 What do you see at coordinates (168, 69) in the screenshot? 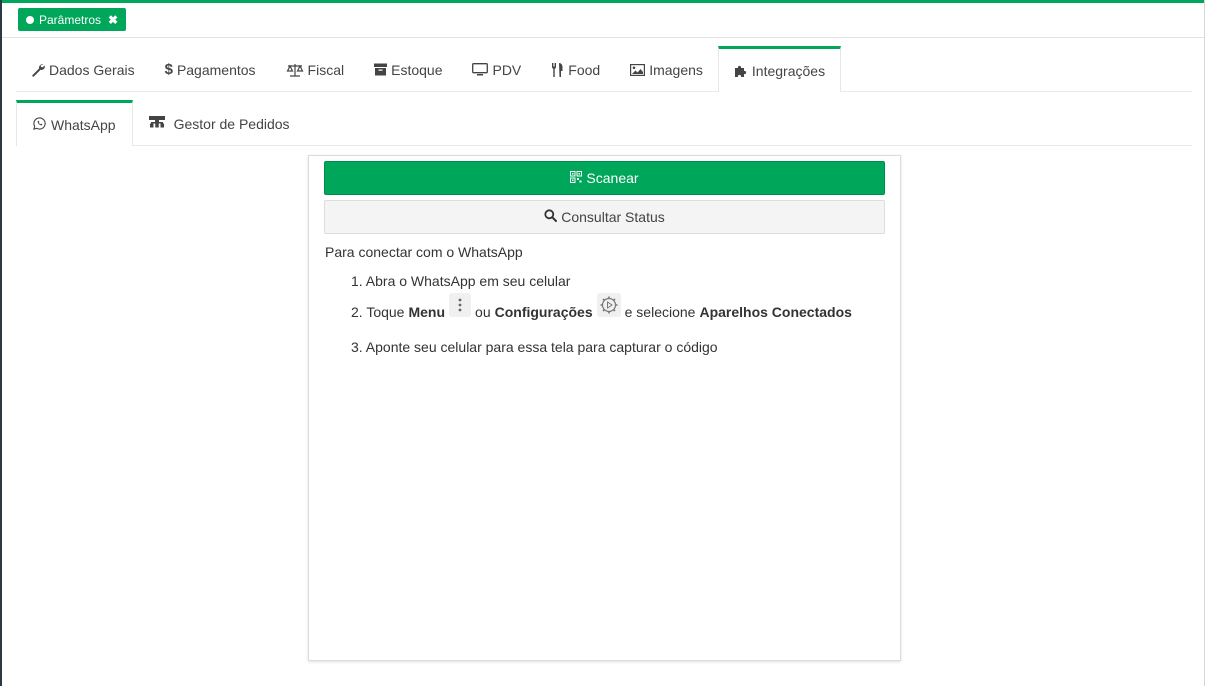
I see `dollar-icon: $` at bounding box center [168, 69].